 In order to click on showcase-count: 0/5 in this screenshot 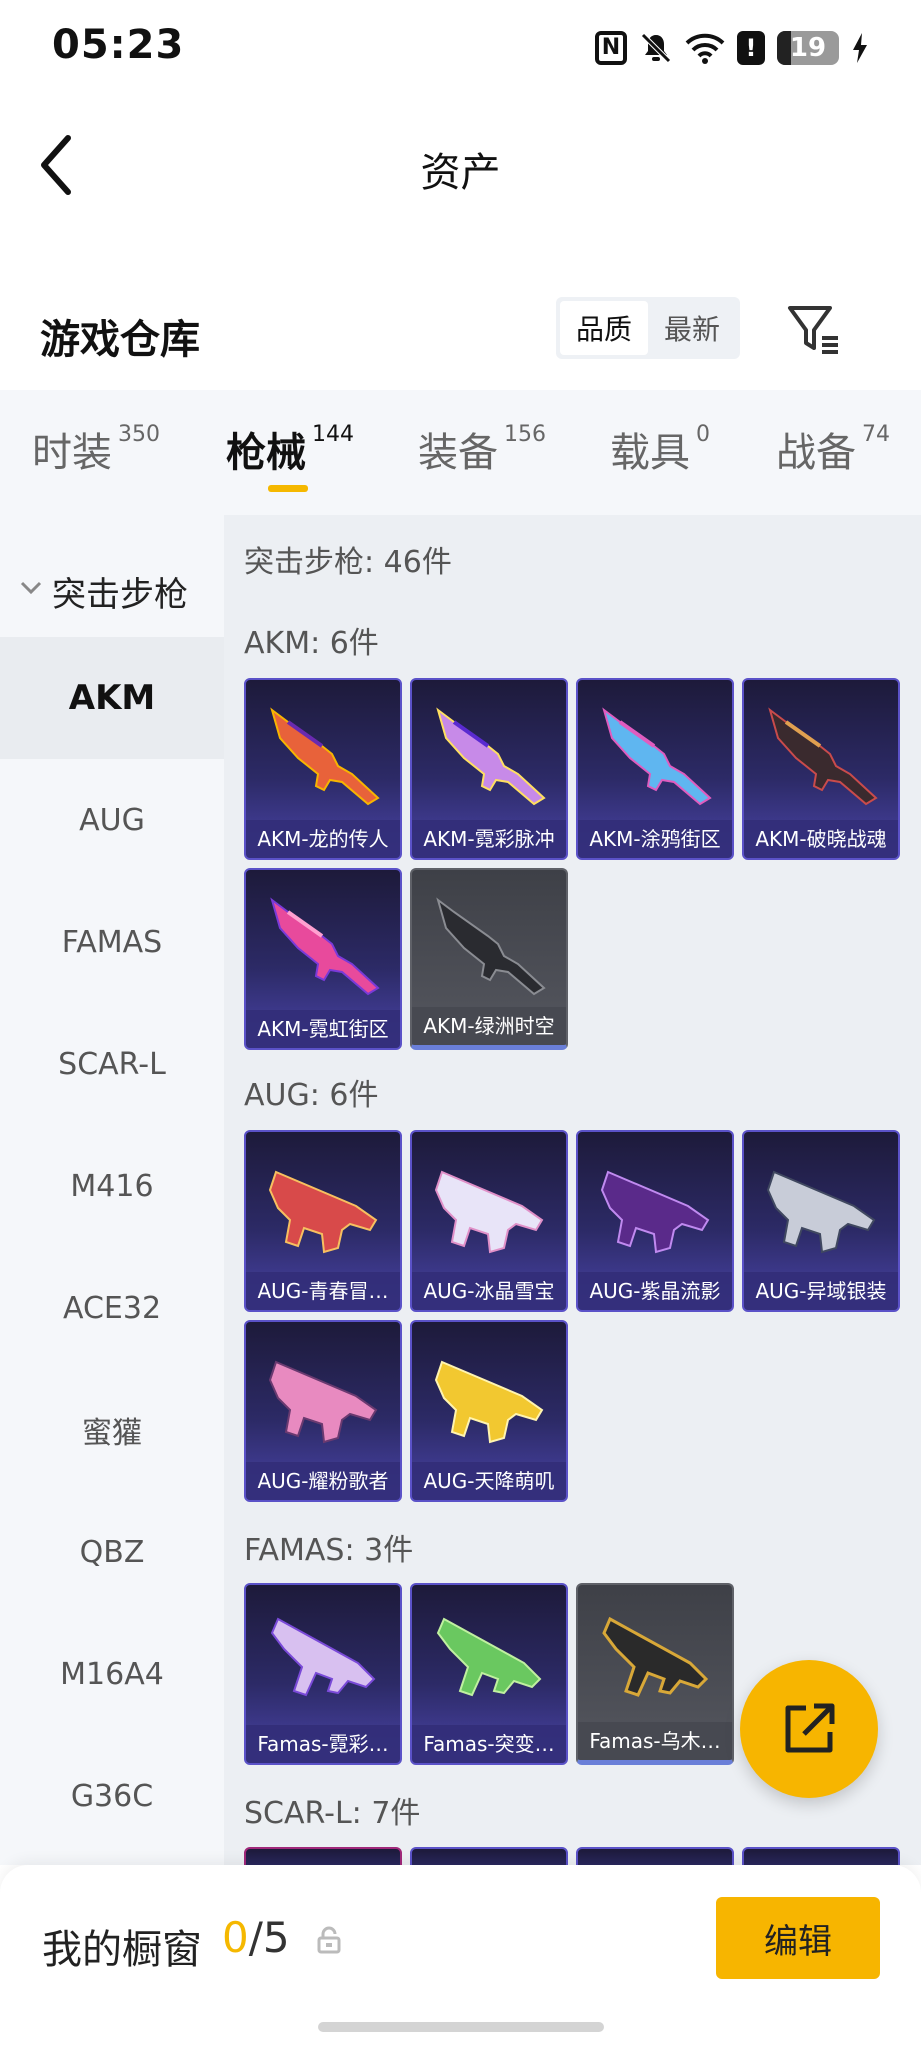, I will do `click(256, 1937)`.